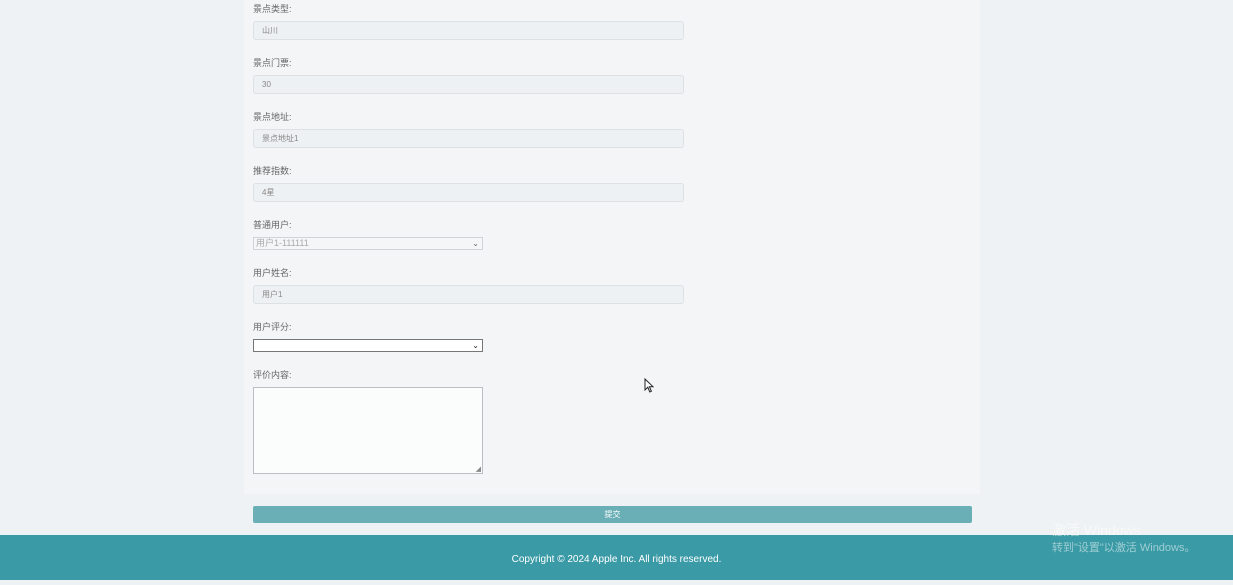 The width and height of the screenshot is (1233, 585). Describe the element at coordinates (468, 84) in the screenshot. I see `ticket-price-field: 30` at that location.